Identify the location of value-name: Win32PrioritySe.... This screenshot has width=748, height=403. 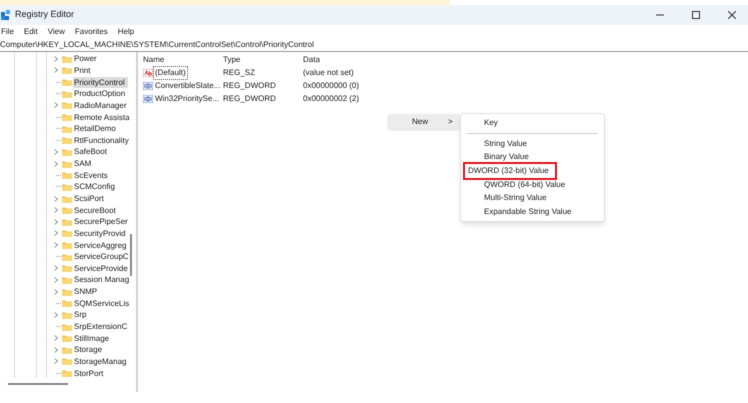
(187, 98).